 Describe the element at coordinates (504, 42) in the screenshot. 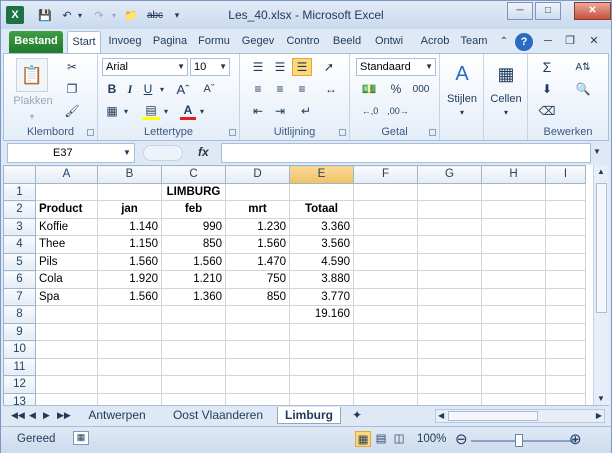

I see `collapse-ribbon-icon: ⌃` at that location.